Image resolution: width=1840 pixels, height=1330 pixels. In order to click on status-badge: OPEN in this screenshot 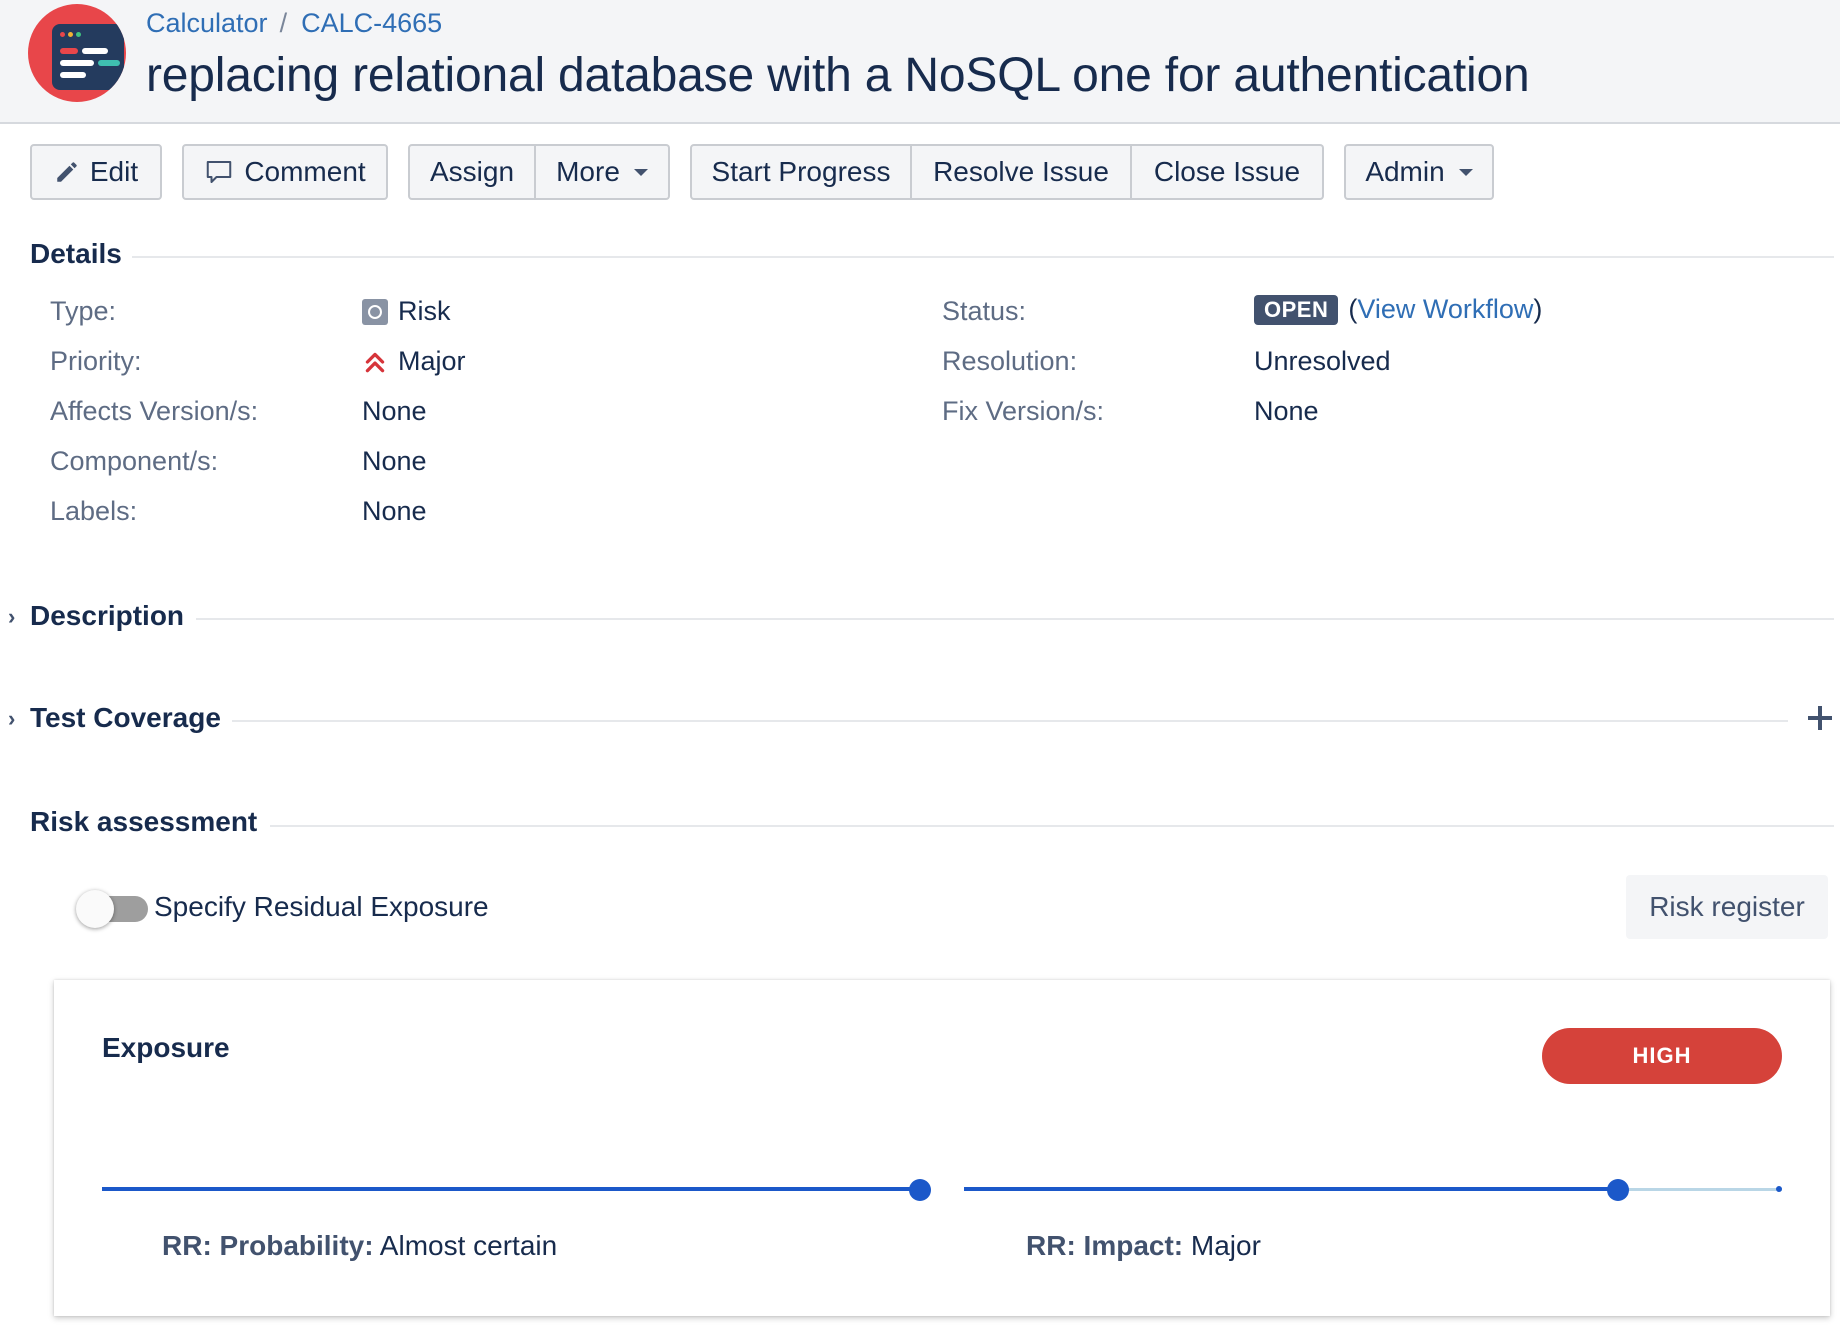, I will do `click(1296, 309)`.